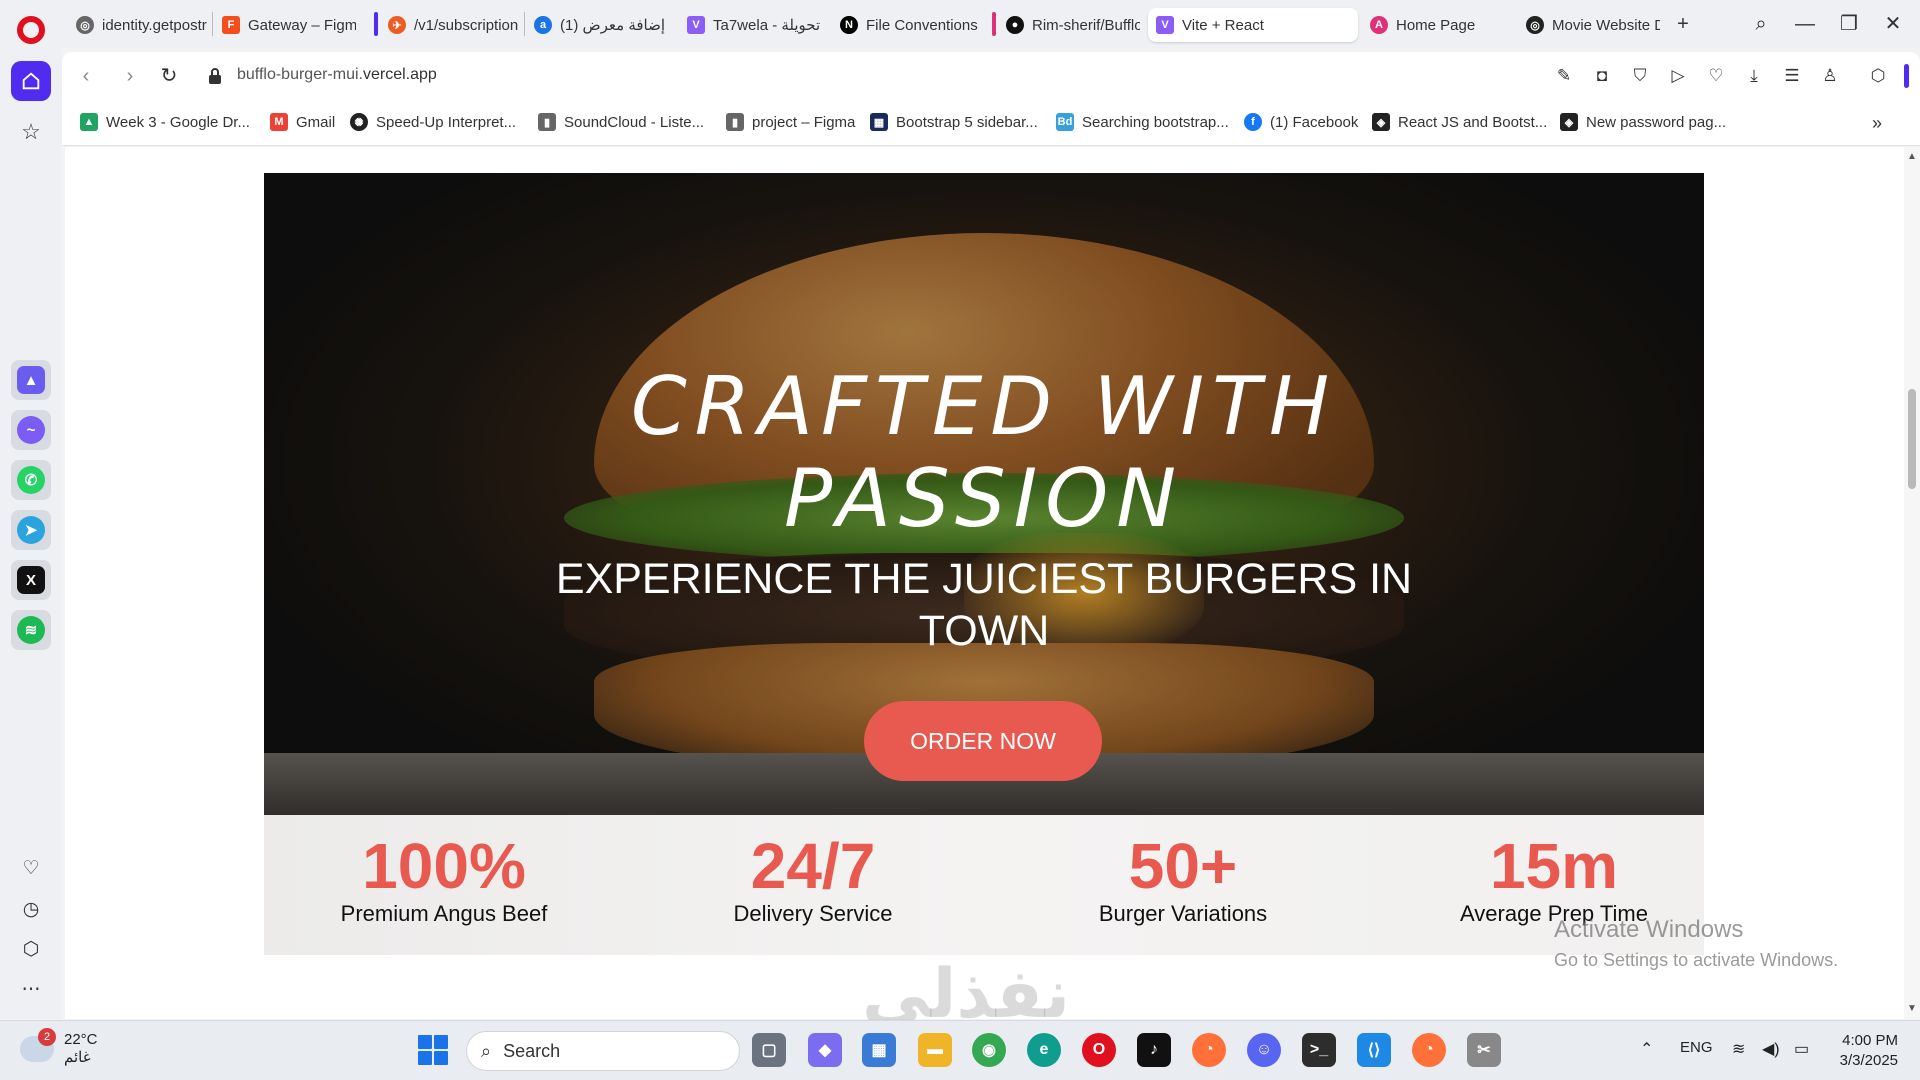 This screenshot has height=1080, width=1920. Describe the element at coordinates (984, 498) in the screenshot. I see `hero-title-line2: PASSION` at that location.